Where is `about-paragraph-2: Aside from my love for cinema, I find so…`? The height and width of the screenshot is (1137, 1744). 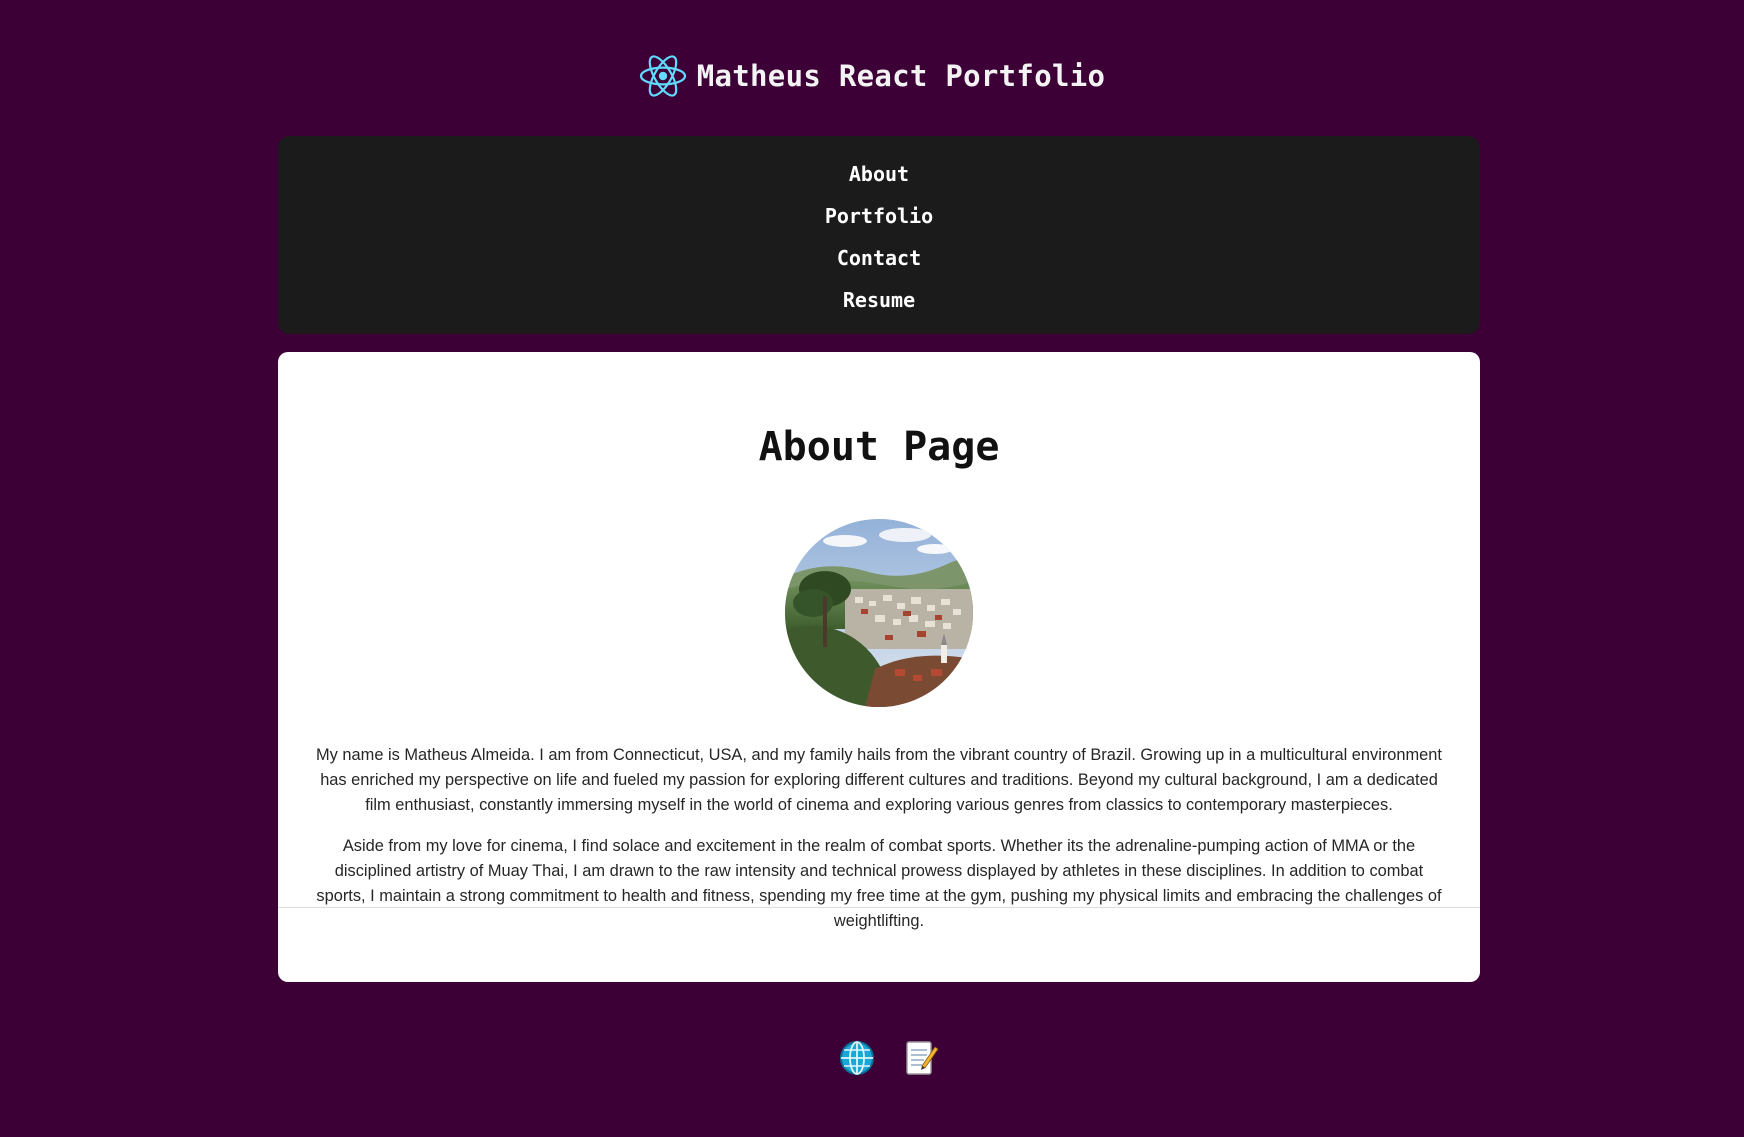
about-paragraph-2: Aside from my love for cinema, I find so… is located at coordinates (879, 883).